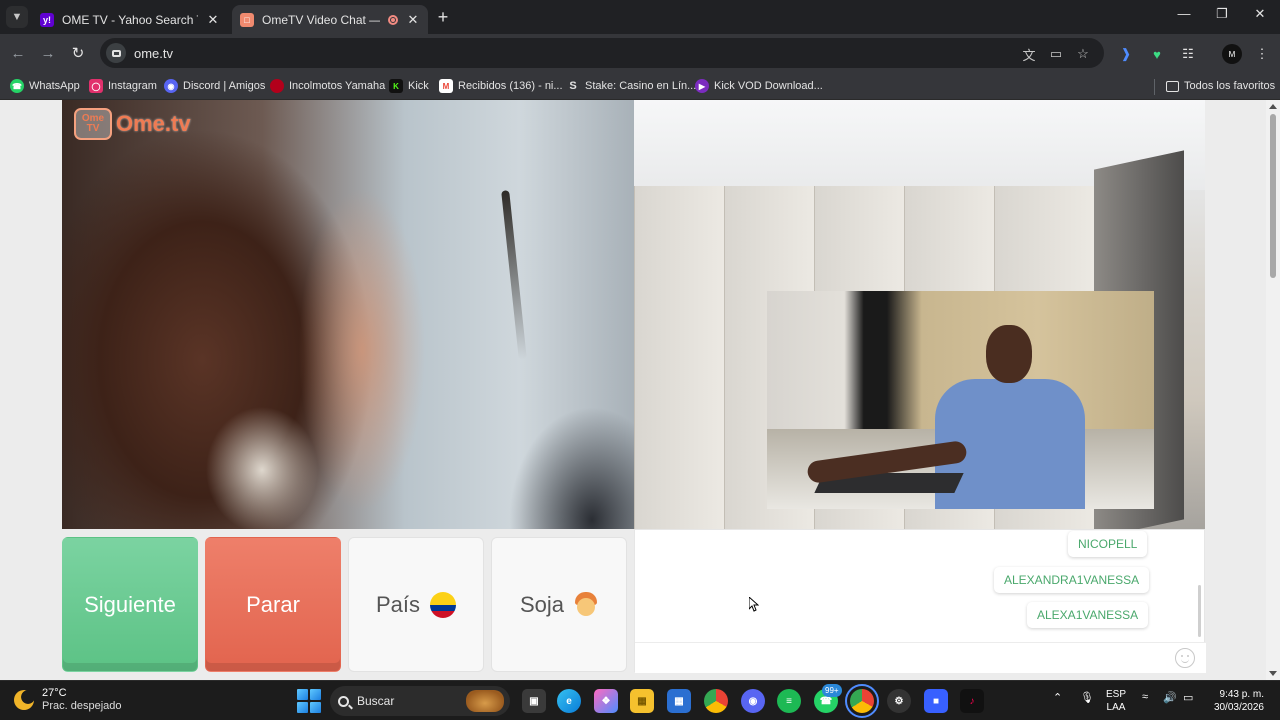 The image size is (1280, 720). I want to click on file-explorer-icon: ▦, so click(642, 701).